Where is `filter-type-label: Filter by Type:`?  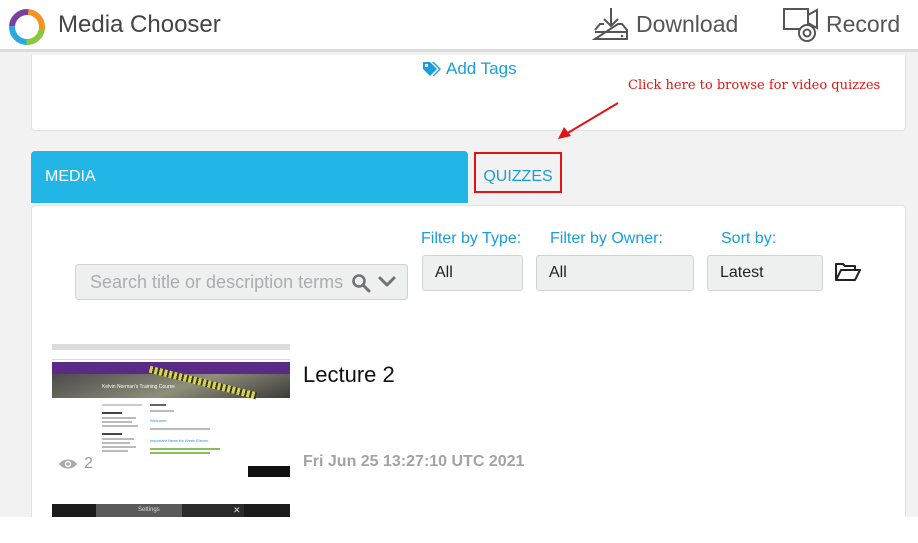
filter-type-label: Filter by Type: is located at coordinates (471, 238).